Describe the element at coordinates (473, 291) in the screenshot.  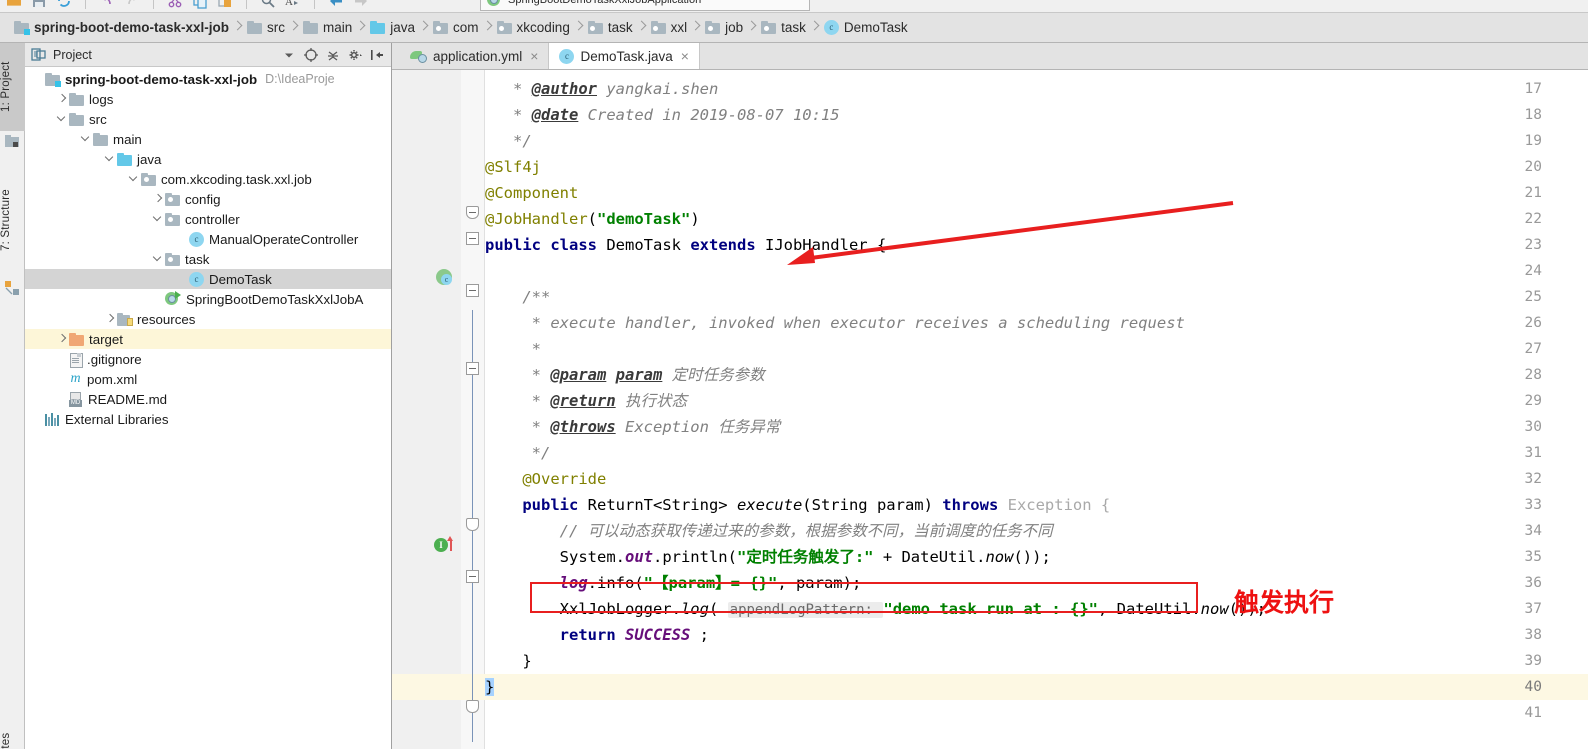
I see `fold-marker-annotation` at that location.